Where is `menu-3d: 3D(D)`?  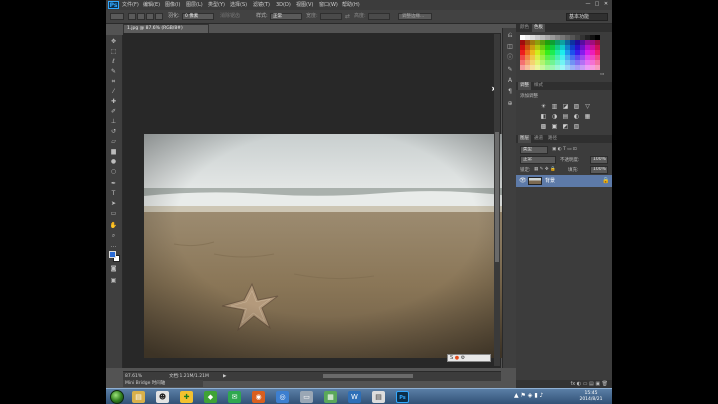
menu-3d: 3D(D) is located at coordinates (283, 5).